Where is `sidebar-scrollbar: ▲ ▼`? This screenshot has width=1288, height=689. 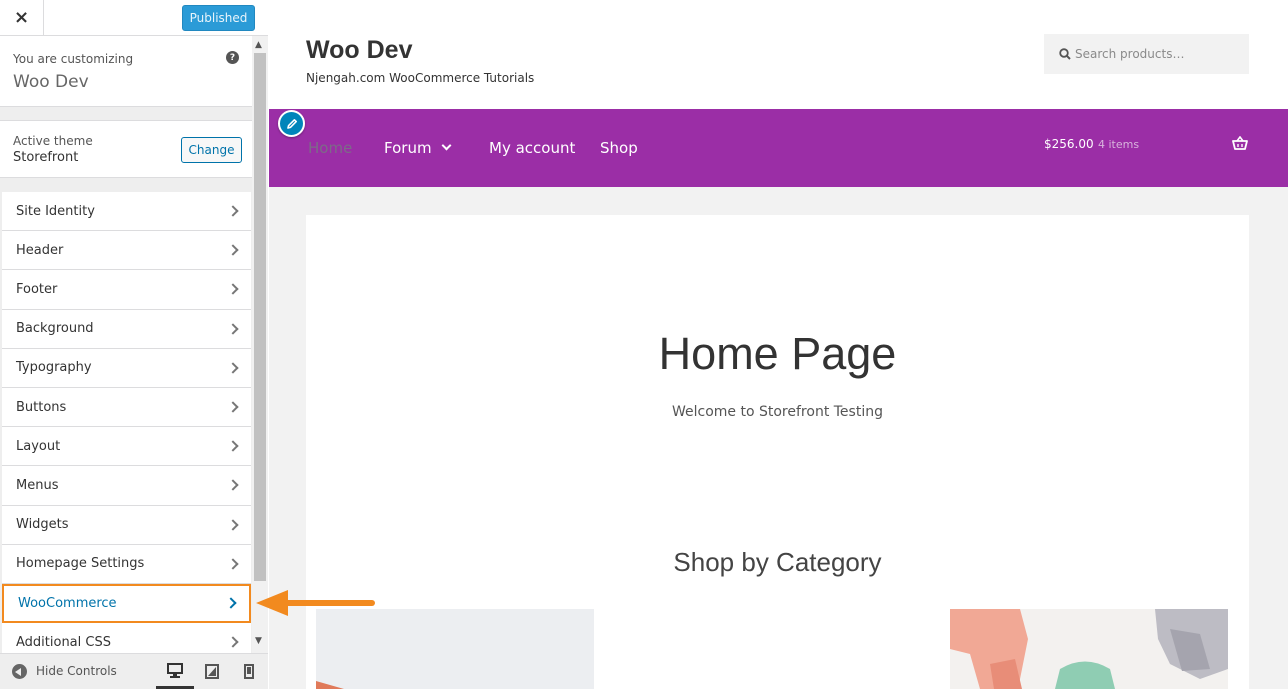
sidebar-scrollbar: ▲ ▼ is located at coordinates (260, 344).